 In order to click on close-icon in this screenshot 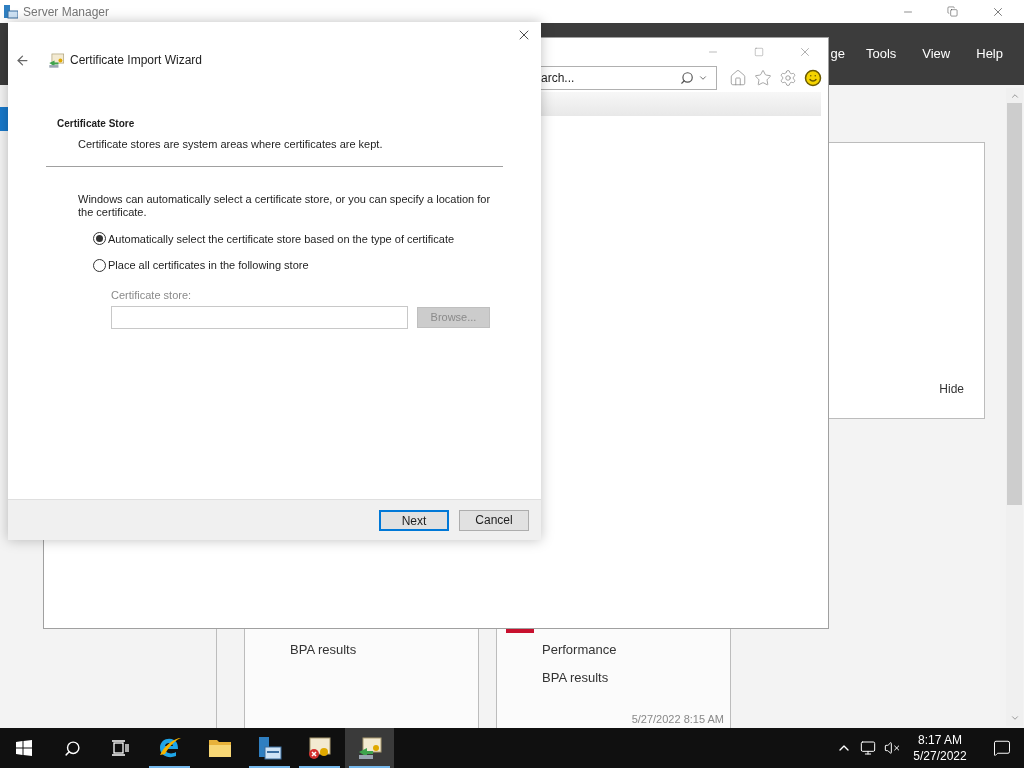, I will do `click(805, 52)`.